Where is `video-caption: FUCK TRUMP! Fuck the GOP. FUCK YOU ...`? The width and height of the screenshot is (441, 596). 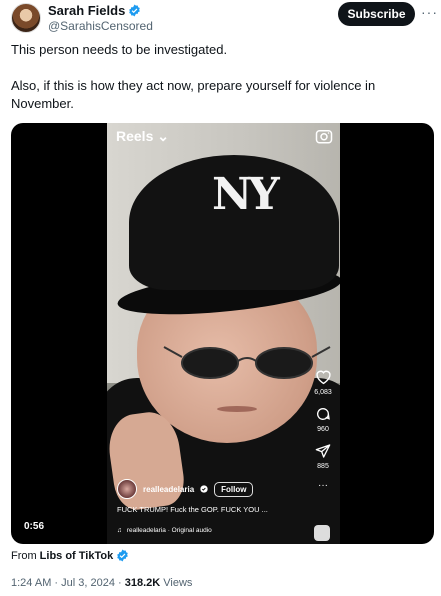 video-caption: FUCK TRUMP! Fuck the GOP. FUCK YOU ... is located at coordinates (192, 509).